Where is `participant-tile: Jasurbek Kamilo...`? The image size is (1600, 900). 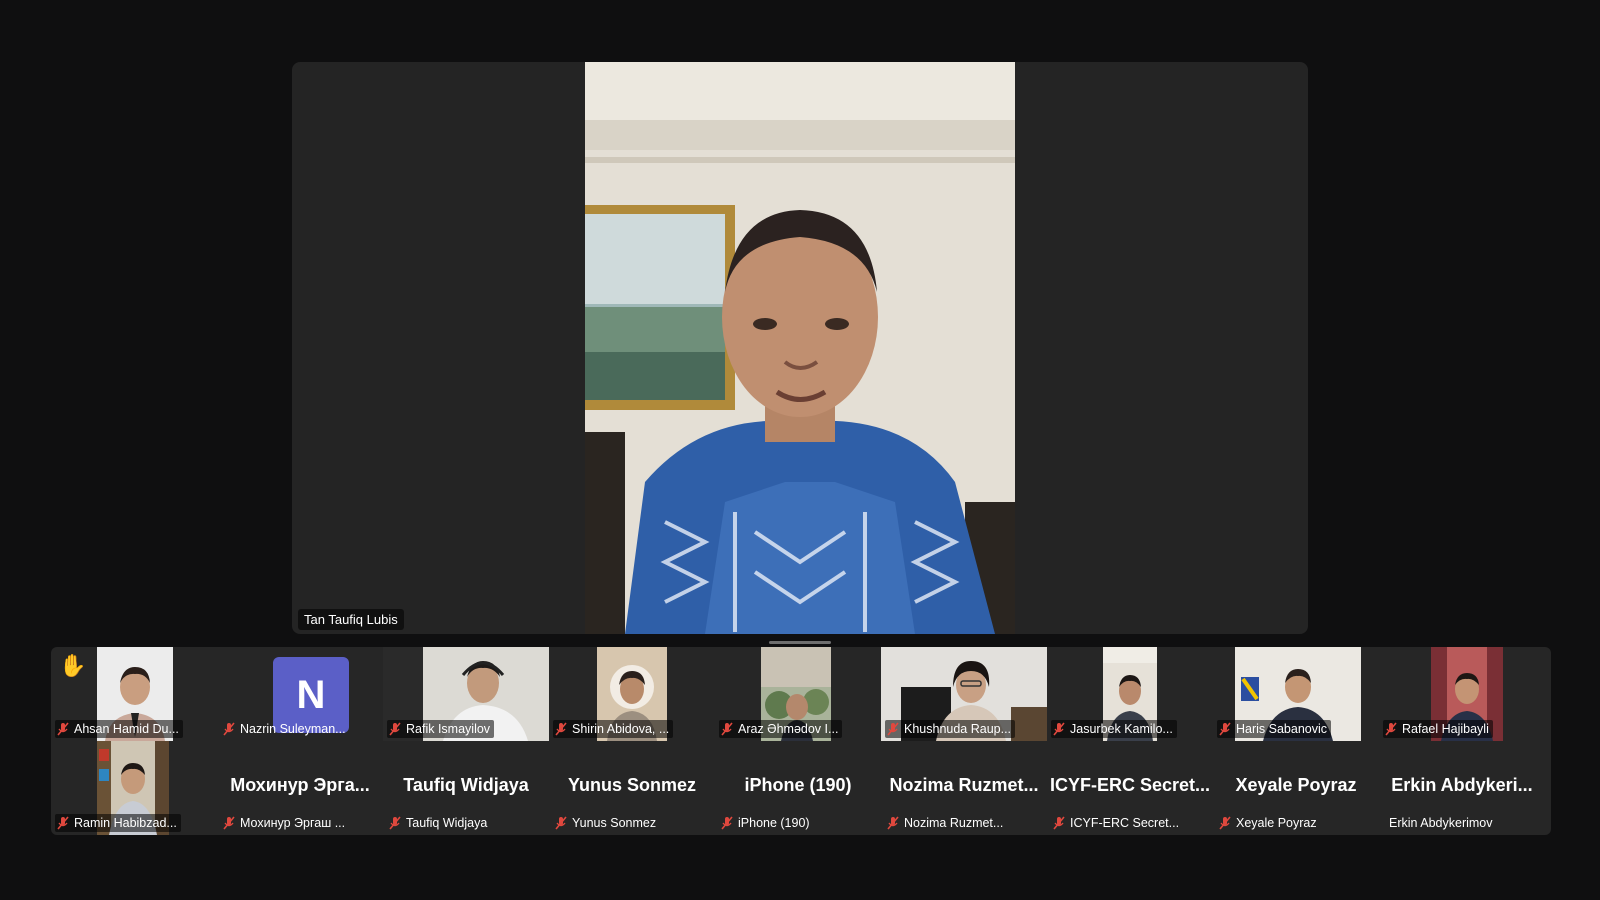
participant-tile: Jasurbek Kamilo... is located at coordinates (1130, 694).